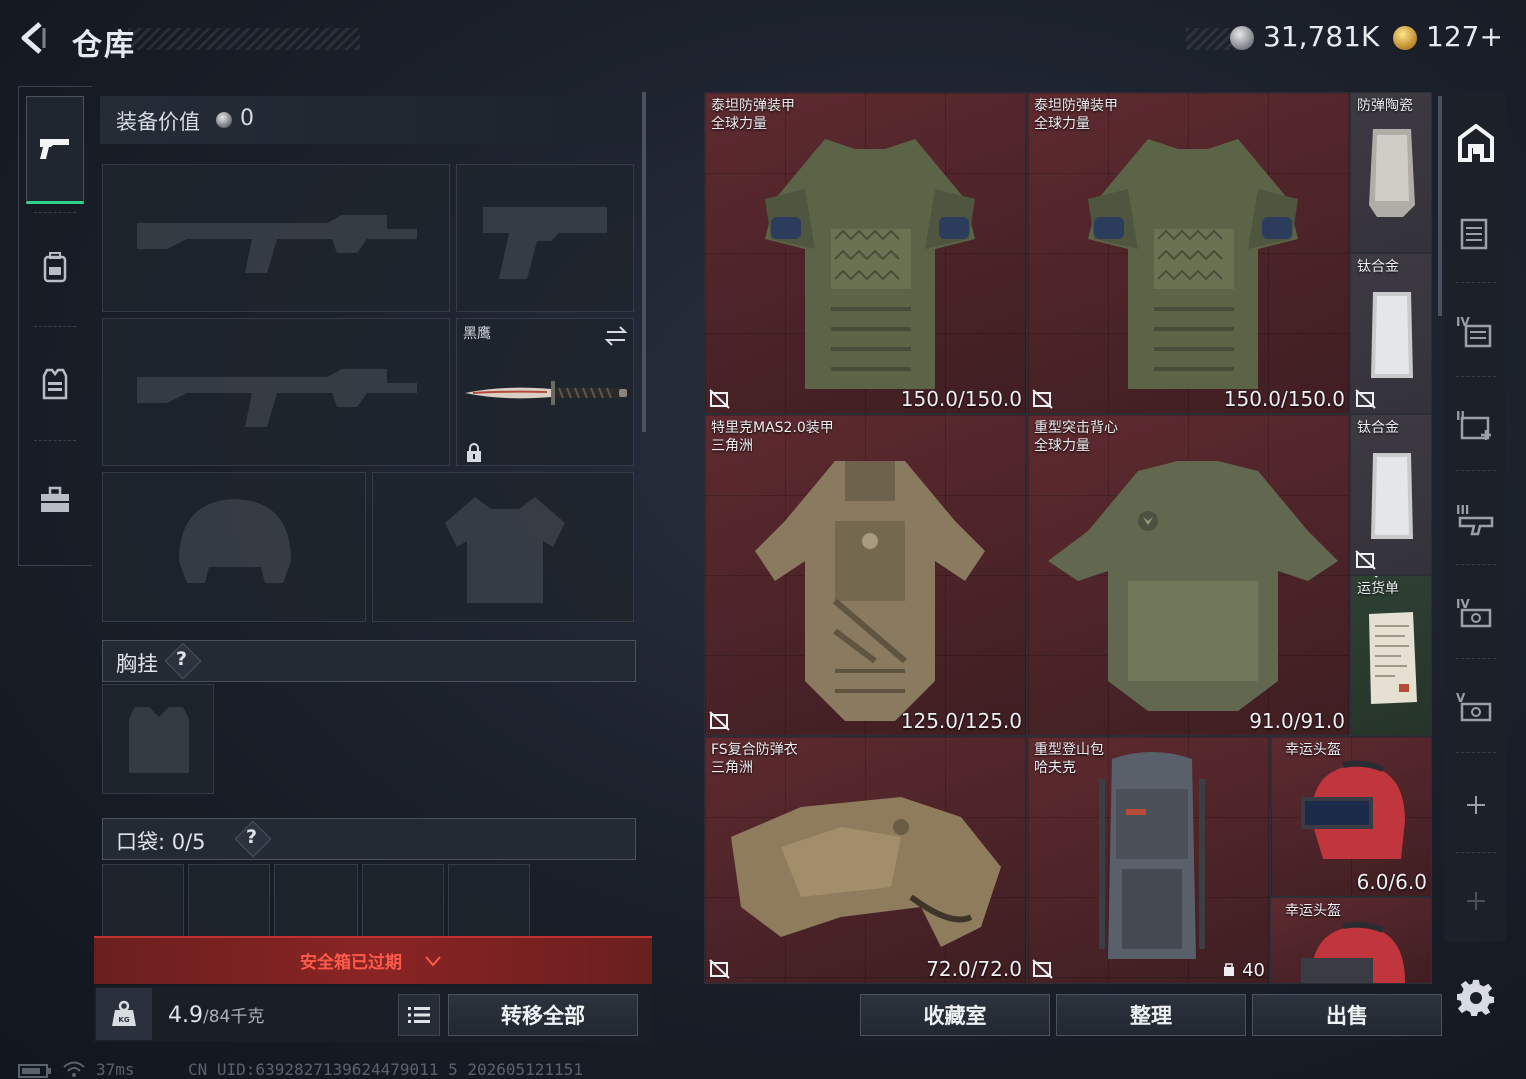 This screenshot has width=1526, height=1079. Describe the element at coordinates (1148, 860) in the screenshot. I see `storage-item-heavy-backpack: 重型登山包 哈夫克 40` at that location.